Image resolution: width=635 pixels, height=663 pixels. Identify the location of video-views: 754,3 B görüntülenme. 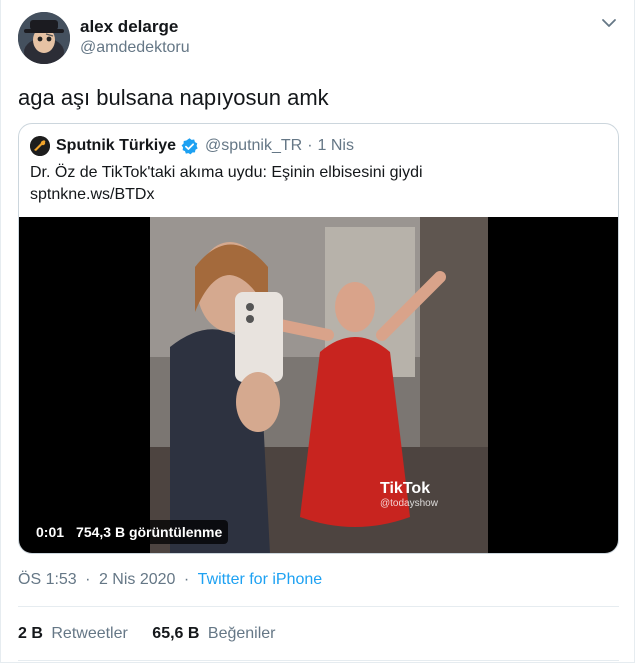
(149, 532).